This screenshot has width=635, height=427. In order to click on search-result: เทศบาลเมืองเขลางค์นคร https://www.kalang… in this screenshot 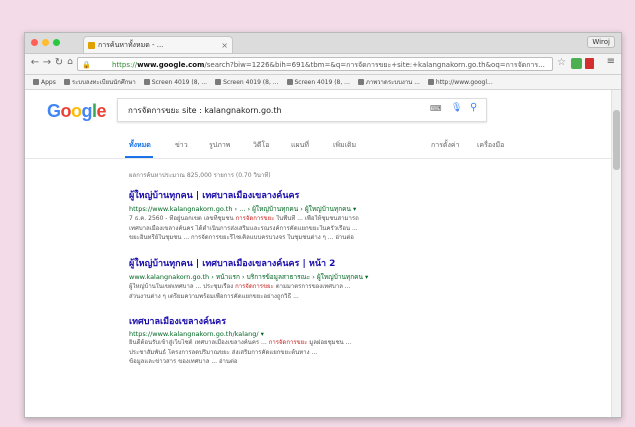, I will do `click(304, 340)`.